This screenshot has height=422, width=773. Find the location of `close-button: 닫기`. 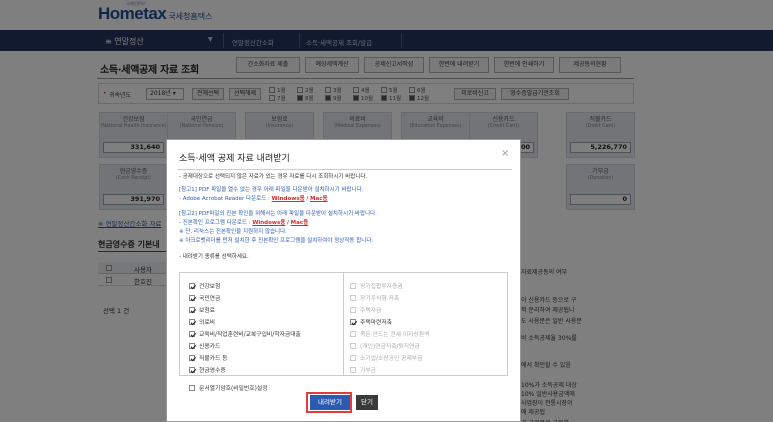

close-button: 닫기 is located at coordinates (367, 402).